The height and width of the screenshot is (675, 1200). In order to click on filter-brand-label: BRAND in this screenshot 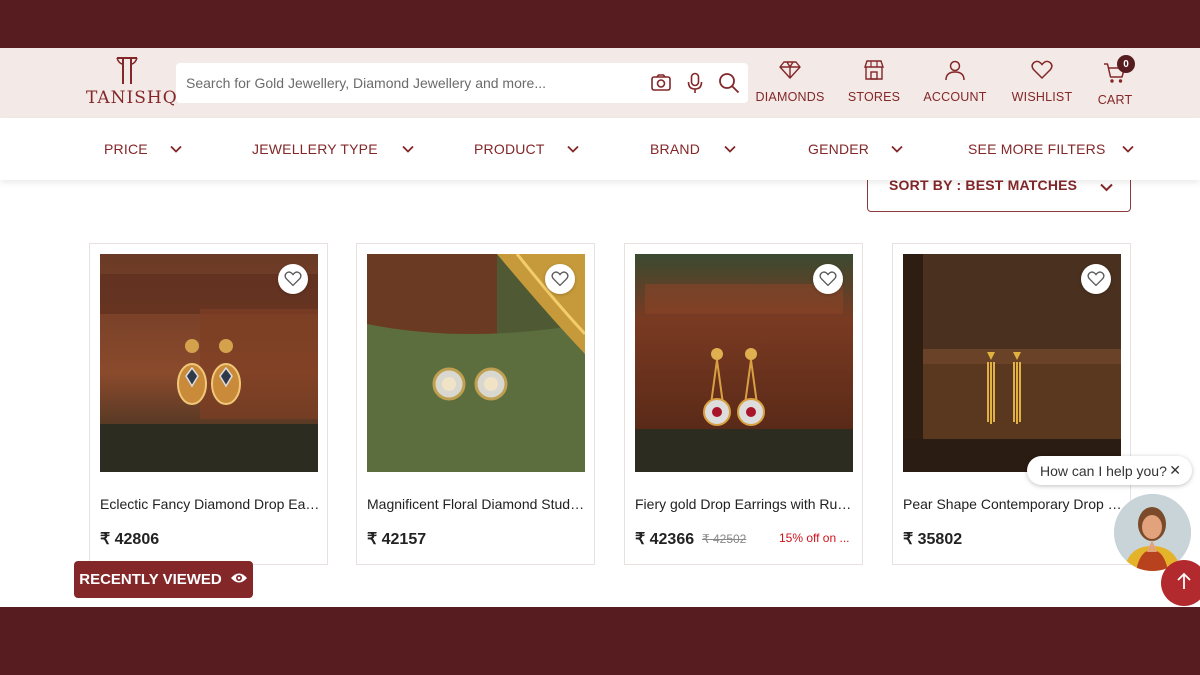, I will do `click(675, 149)`.